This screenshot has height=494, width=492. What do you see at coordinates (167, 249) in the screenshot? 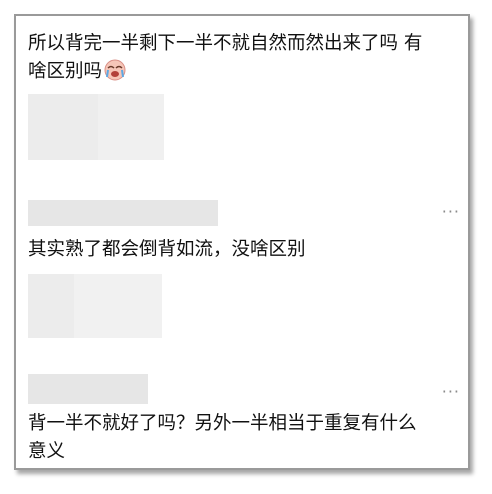
I see `comment-2-text: 其实熟了都会倒背如流，没啥区别` at bounding box center [167, 249].